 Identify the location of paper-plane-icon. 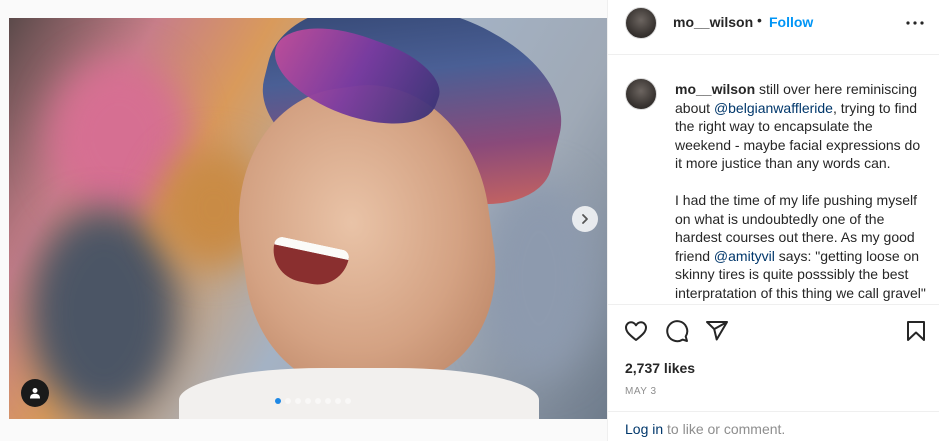
(717, 331).